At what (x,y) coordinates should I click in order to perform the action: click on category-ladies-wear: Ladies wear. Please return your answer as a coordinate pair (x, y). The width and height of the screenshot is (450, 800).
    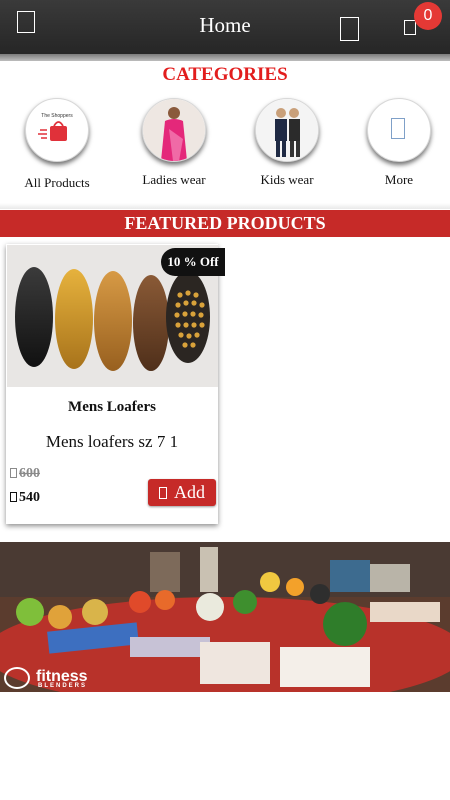
    Looking at the image, I should click on (174, 143).